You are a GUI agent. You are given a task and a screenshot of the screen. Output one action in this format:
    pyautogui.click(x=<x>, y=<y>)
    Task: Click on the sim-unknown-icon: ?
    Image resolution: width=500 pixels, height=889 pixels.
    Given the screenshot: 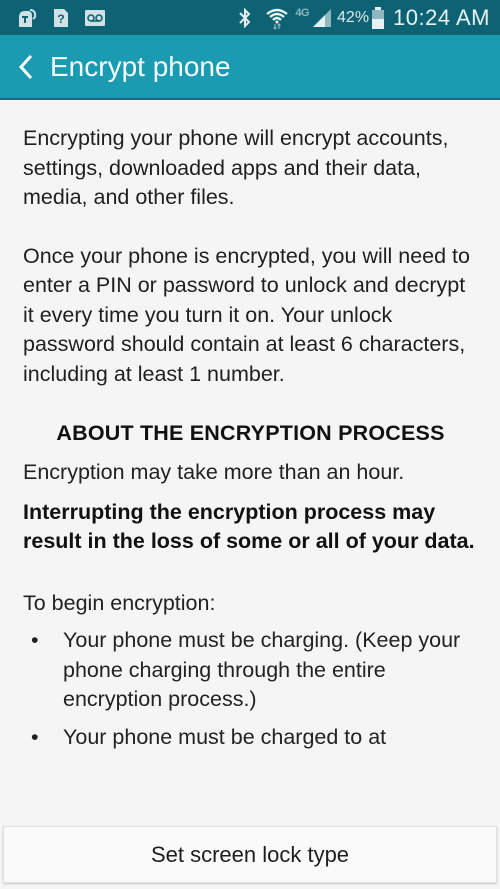 What is the action you would take?
    pyautogui.click(x=61, y=18)
    